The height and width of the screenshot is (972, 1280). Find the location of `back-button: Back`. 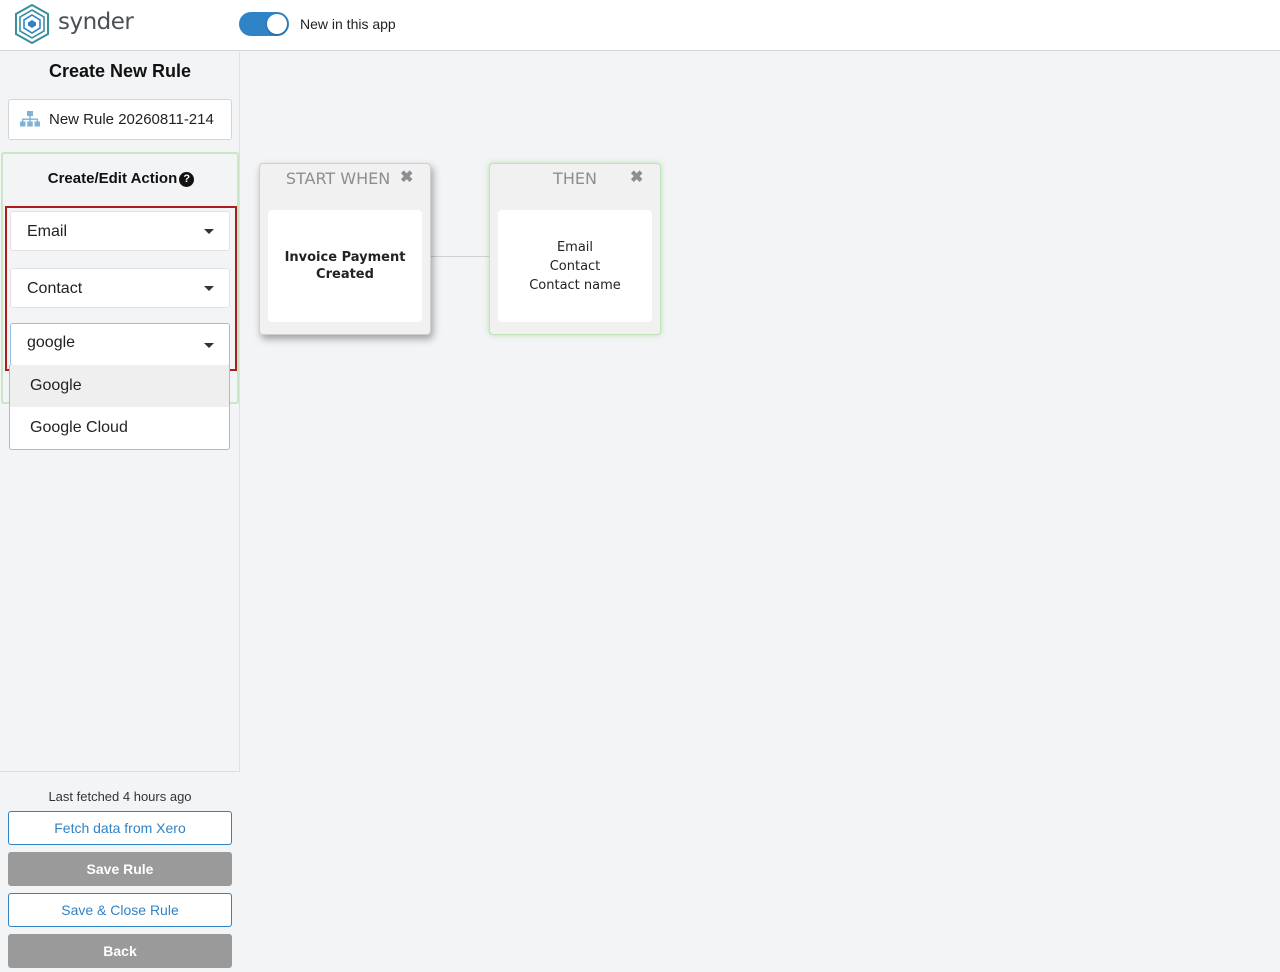

back-button: Back is located at coordinates (120, 951).